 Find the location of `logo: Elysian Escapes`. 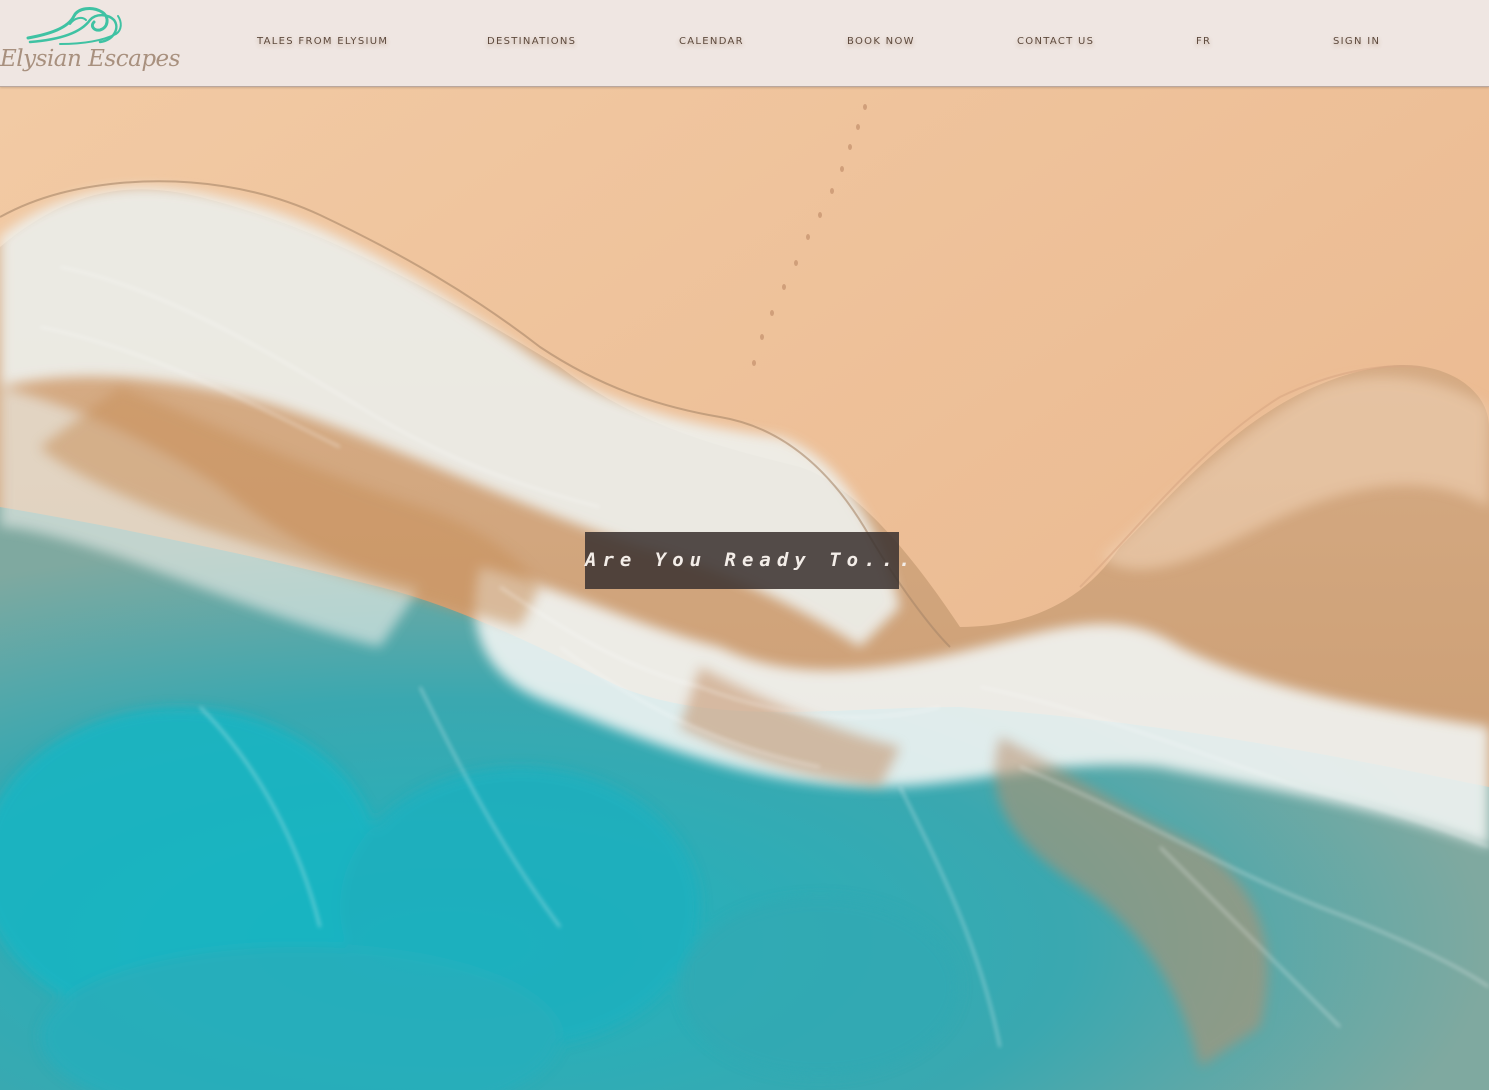

logo: Elysian Escapes is located at coordinates (90, 42).